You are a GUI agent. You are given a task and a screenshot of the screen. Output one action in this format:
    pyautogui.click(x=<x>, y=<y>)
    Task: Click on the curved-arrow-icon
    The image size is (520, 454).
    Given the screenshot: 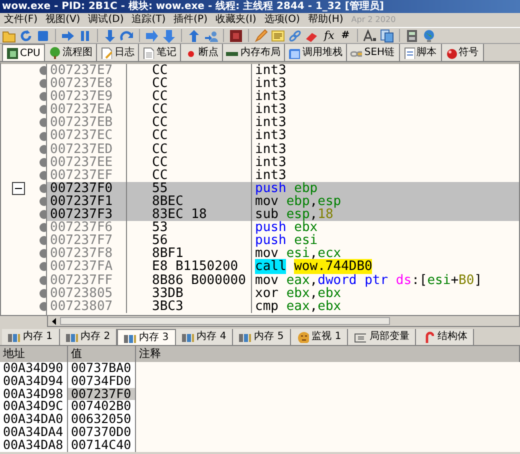 What is the action you would take?
    pyautogui.click(x=127, y=35)
    